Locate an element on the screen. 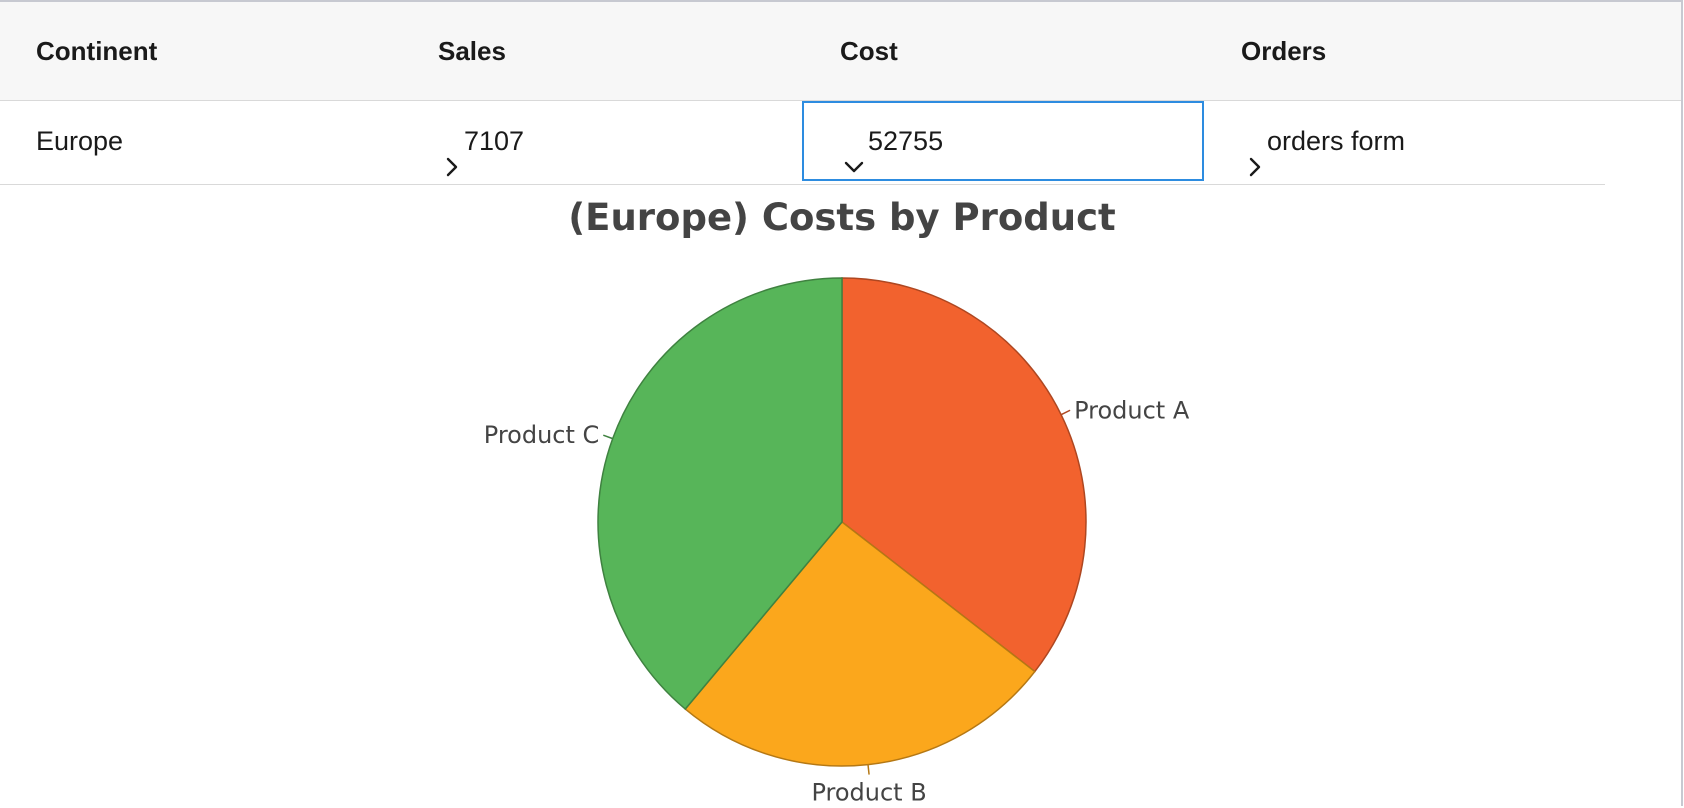  slice-label-product-c: Product C is located at coordinates (542, 435).